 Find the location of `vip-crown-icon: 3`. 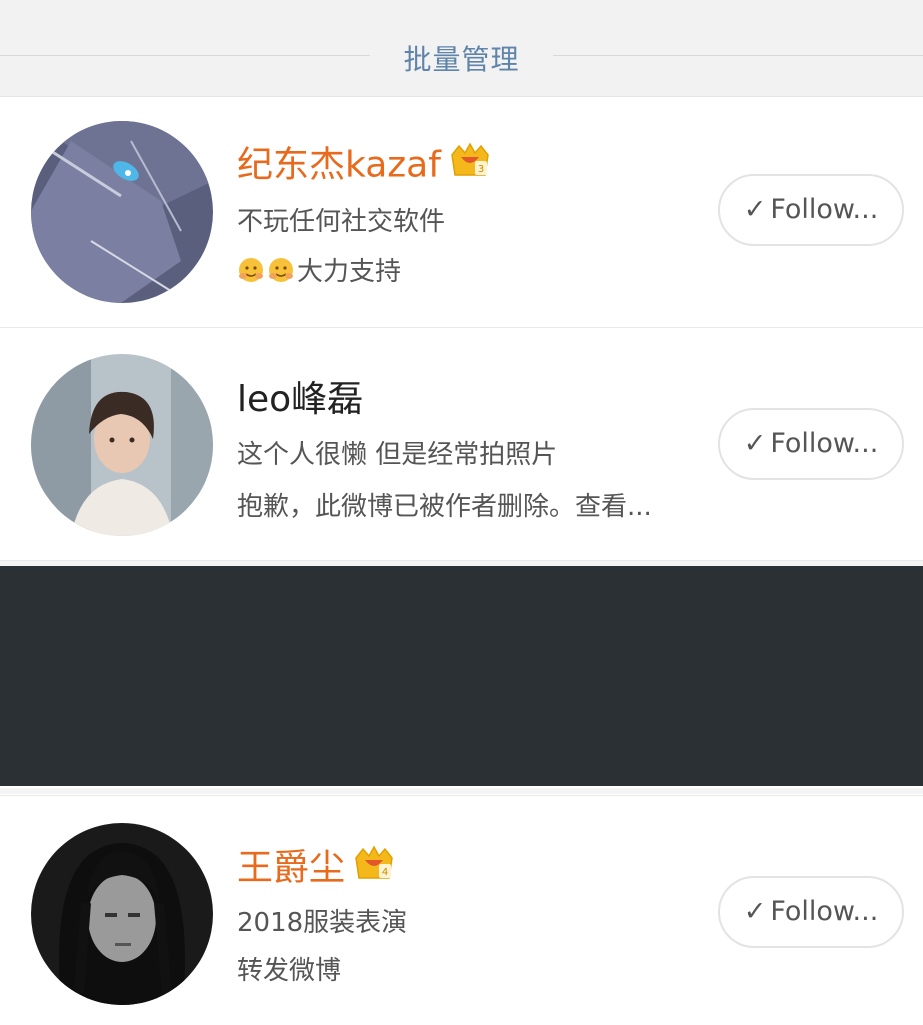

vip-crown-icon: 3 is located at coordinates (470, 166).